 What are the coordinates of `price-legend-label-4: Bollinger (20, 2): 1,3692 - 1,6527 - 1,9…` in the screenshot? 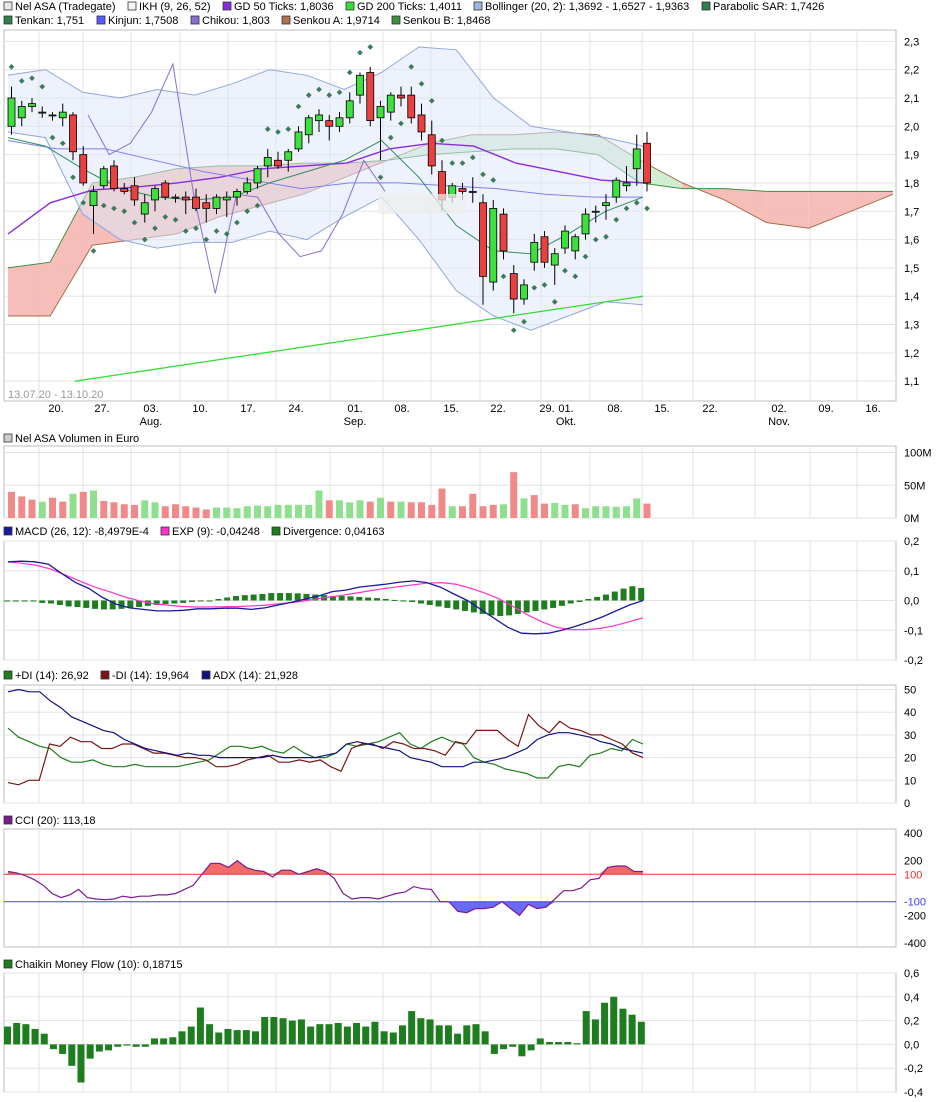 It's located at (587, 7).